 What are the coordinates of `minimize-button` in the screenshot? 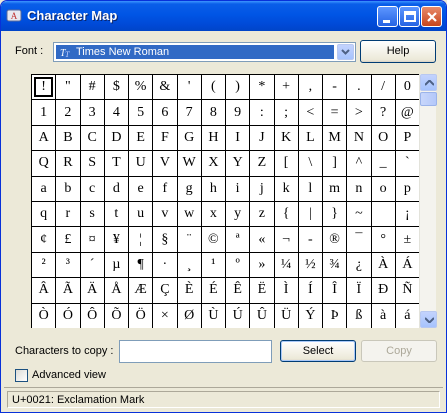 It's located at (387, 16).